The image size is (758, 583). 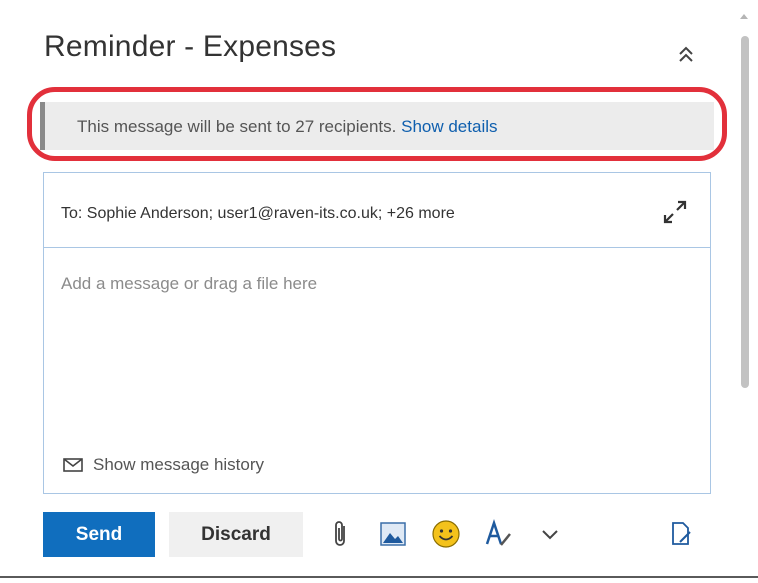 I want to click on message-body-input: Add a message or drag a file here, so click(x=189, y=284).